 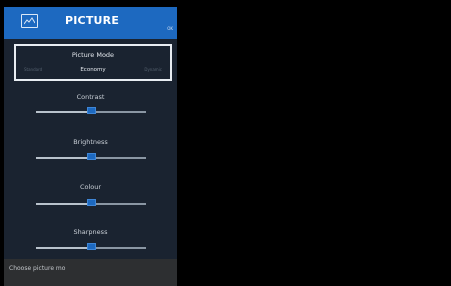 I want to click on header-corner-mark: OK, so click(x=170, y=28).